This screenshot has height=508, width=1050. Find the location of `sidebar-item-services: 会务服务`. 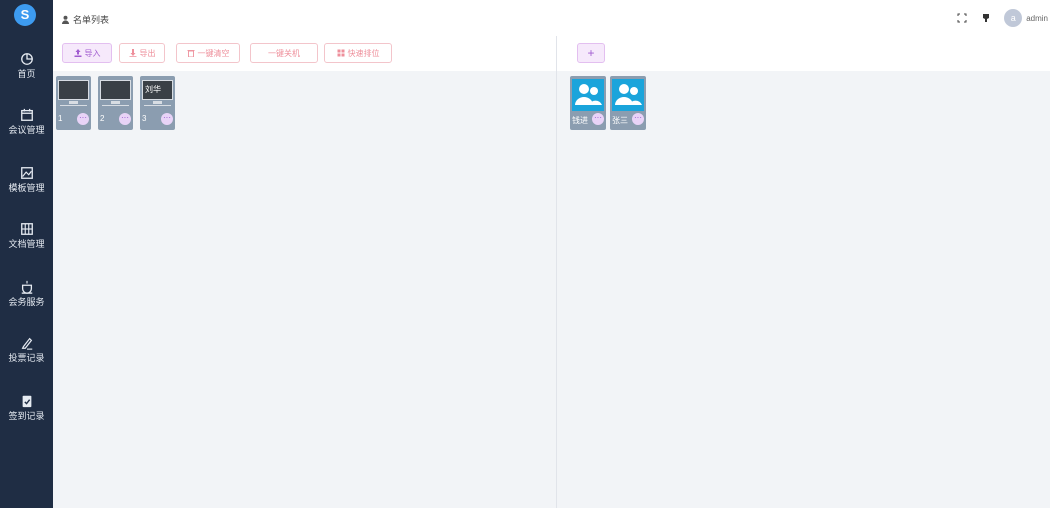

sidebar-item-services: 会务服务 is located at coordinates (26, 304).